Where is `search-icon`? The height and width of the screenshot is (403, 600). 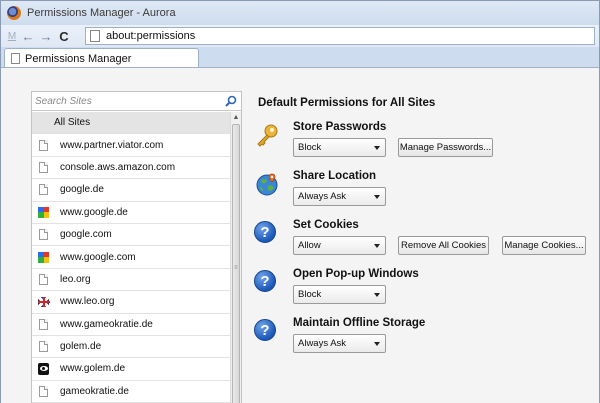
search-icon is located at coordinates (231, 101).